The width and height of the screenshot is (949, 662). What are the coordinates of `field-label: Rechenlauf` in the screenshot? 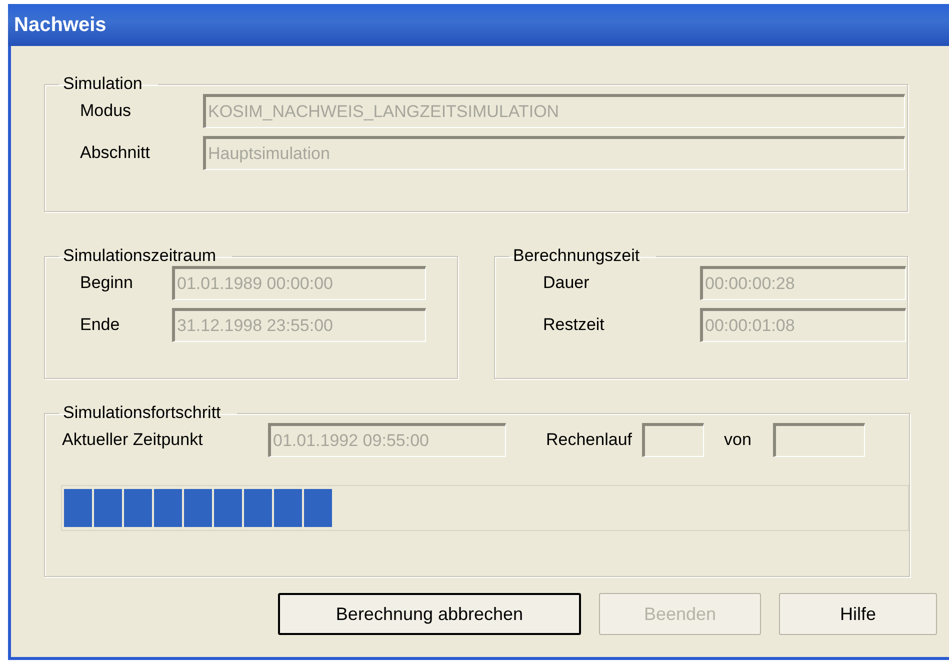 It's located at (589, 440).